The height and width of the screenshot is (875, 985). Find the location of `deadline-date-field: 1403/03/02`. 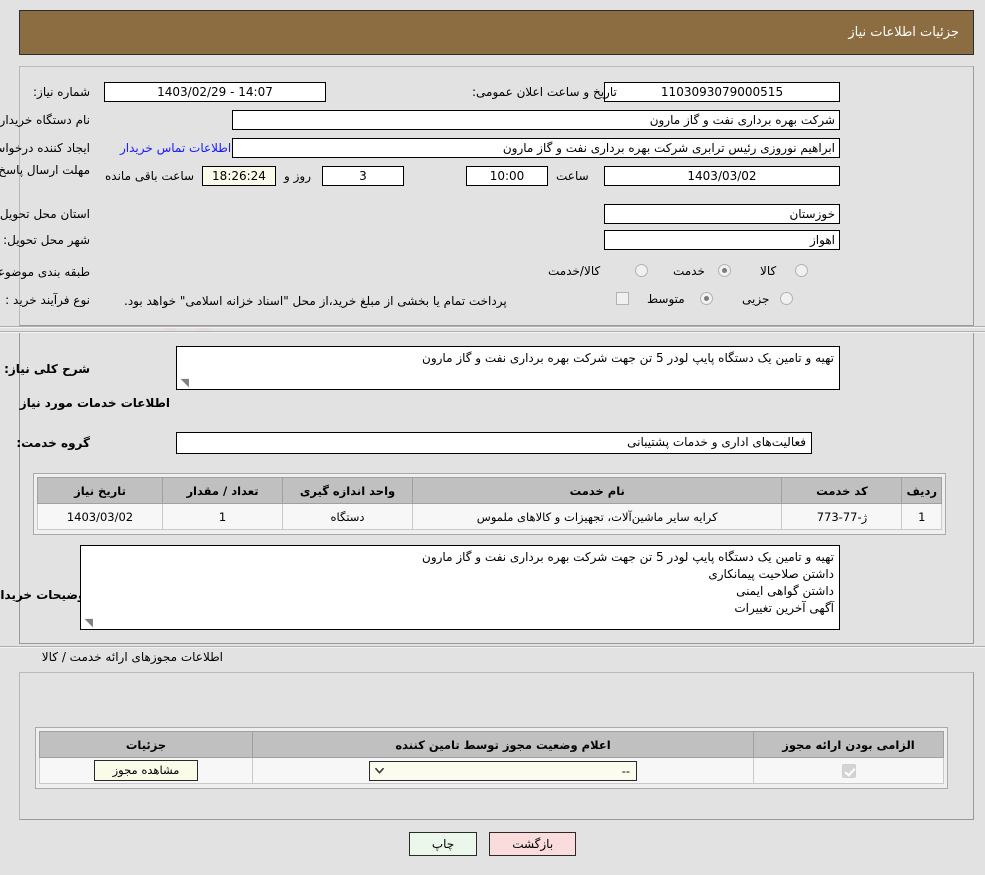

deadline-date-field: 1403/03/02 is located at coordinates (722, 176).